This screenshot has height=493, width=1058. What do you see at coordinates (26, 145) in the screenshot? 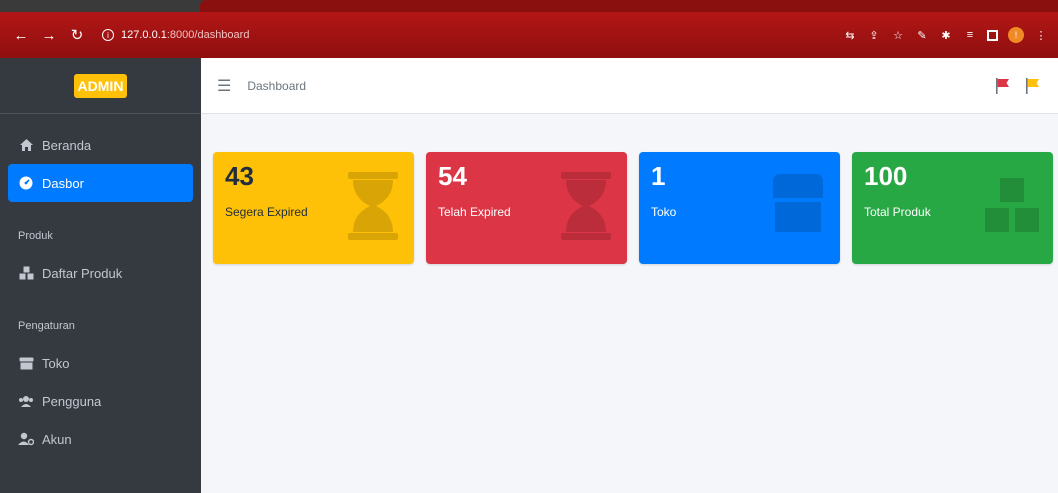
I see `home-icon` at bounding box center [26, 145].